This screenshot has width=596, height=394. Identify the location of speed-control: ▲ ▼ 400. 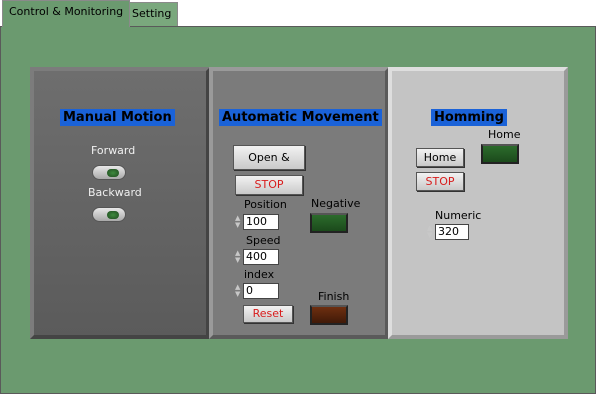
(260, 257).